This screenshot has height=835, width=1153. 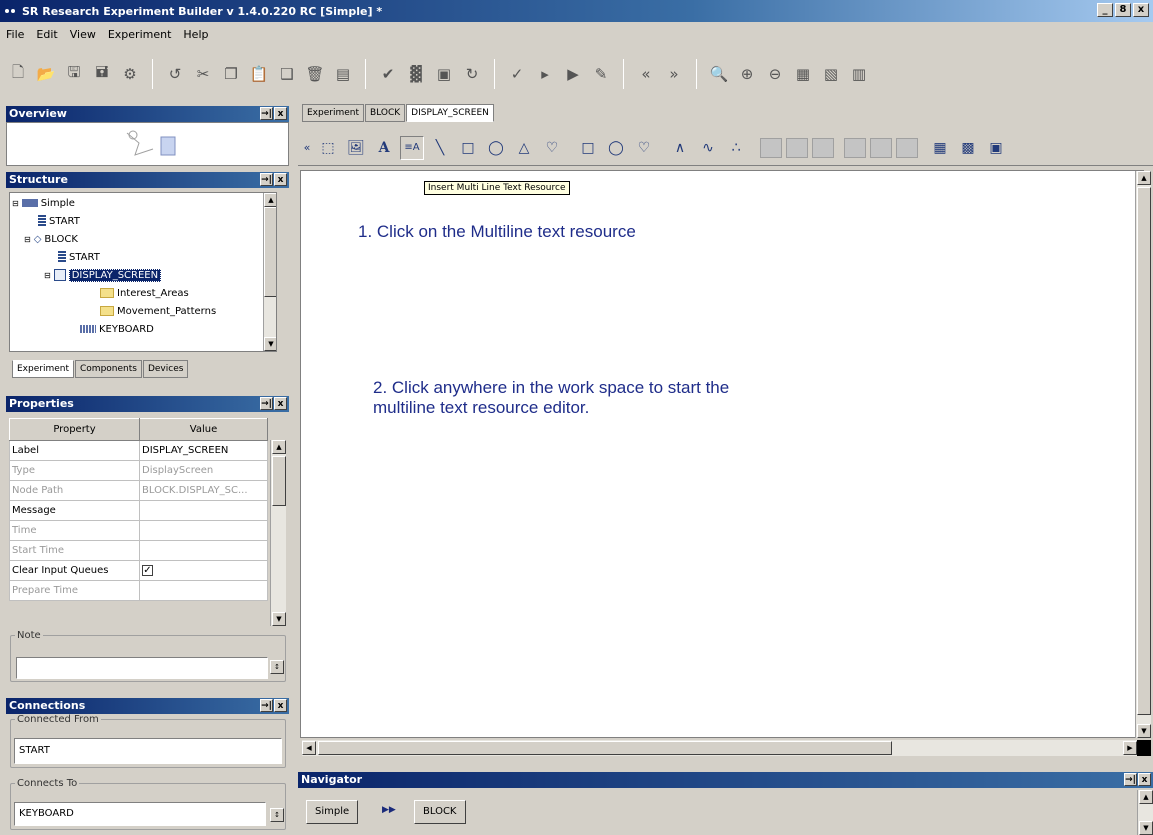 I want to click on undo-icon: ↺, so click(x=175, y=74).